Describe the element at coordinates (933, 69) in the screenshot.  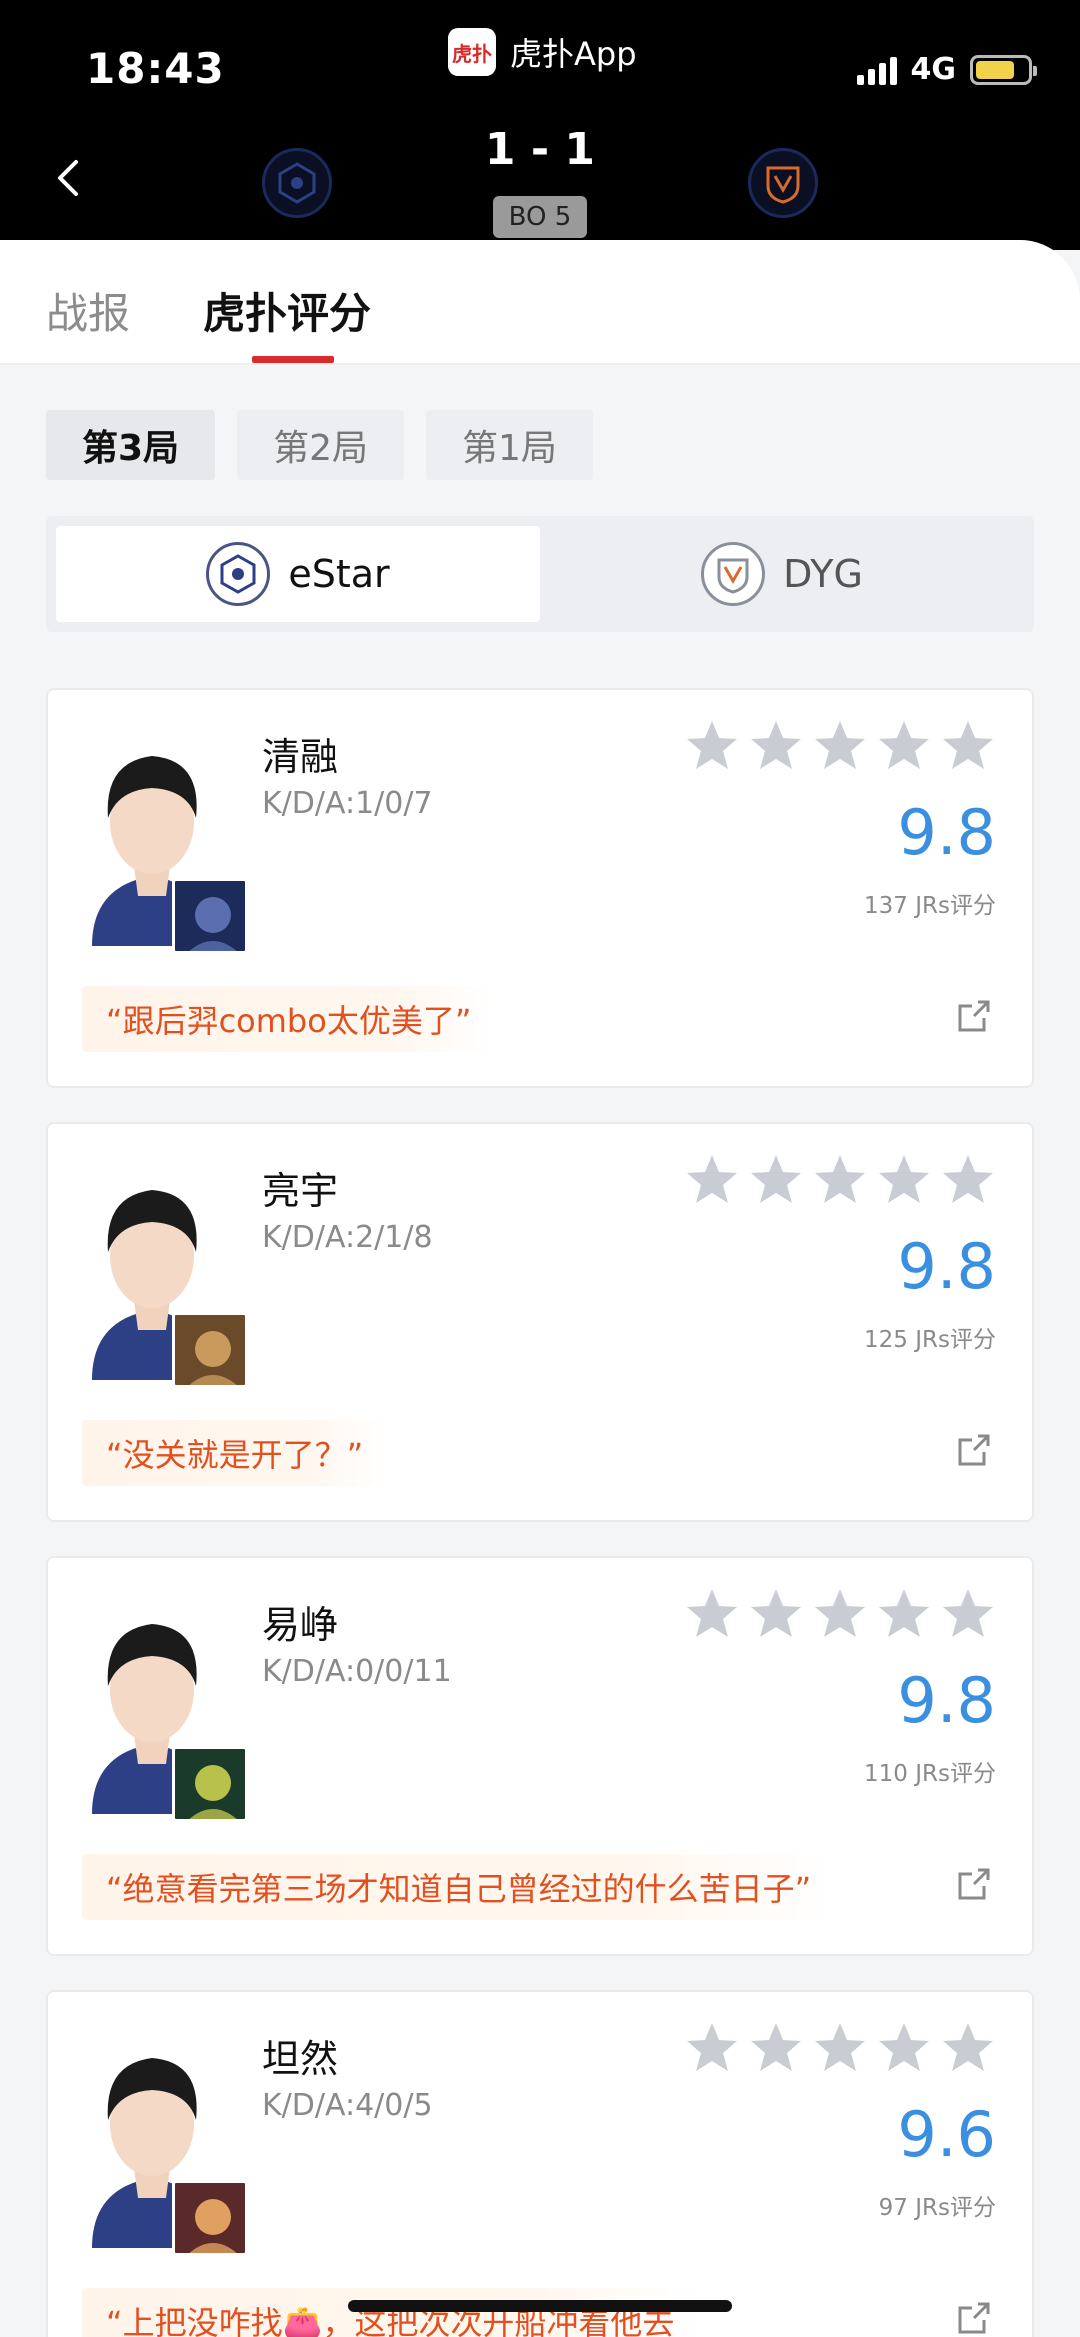
I see `network-type: 4G` at that location.